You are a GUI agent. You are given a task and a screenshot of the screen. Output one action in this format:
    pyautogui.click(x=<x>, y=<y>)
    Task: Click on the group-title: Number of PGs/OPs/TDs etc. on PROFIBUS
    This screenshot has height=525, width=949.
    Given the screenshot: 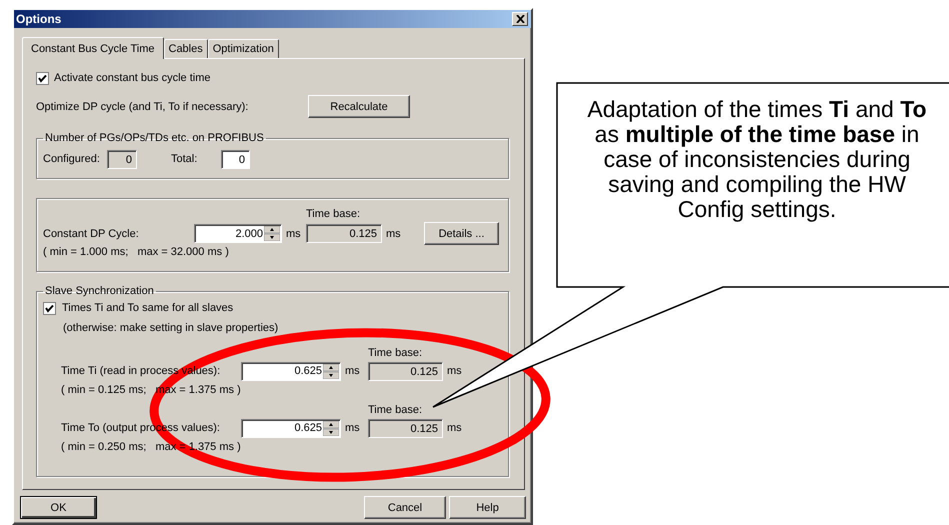 What is the action you would take?
    pyautogui.click(x=154, y=138)
    